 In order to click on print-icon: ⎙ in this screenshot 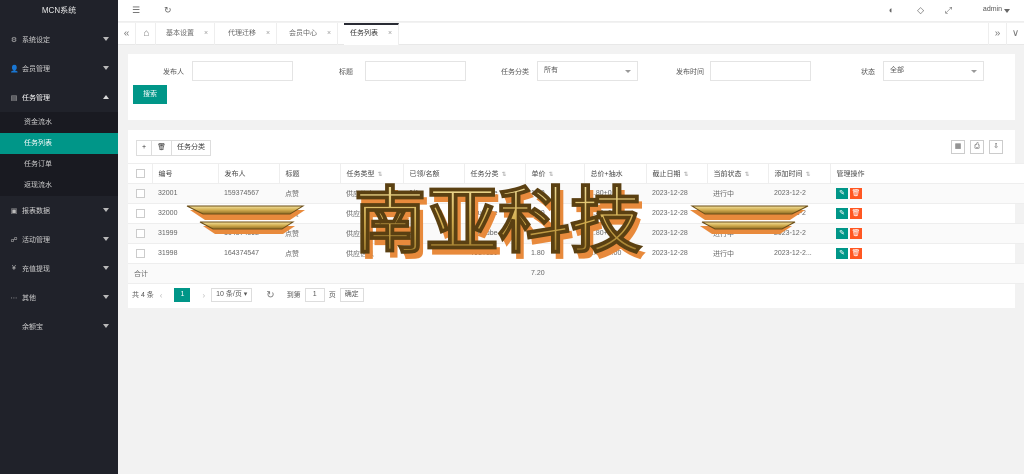, I will do `click(977, 147)`.